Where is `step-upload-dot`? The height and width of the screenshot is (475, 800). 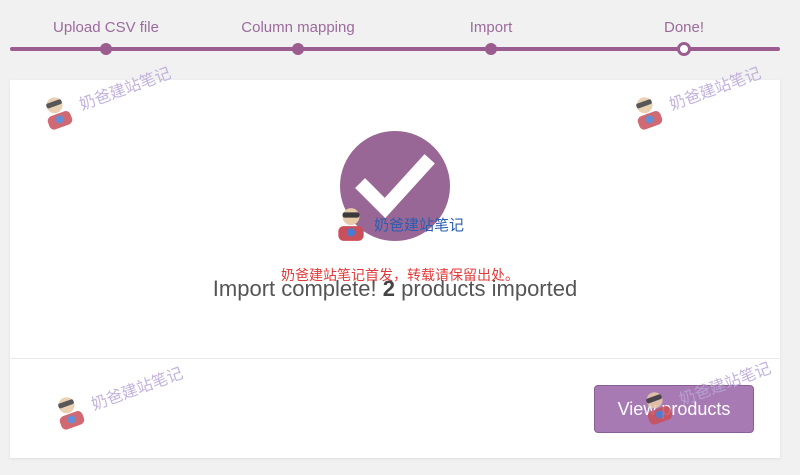 step-upload-dot is located at coordinates (106, 49).